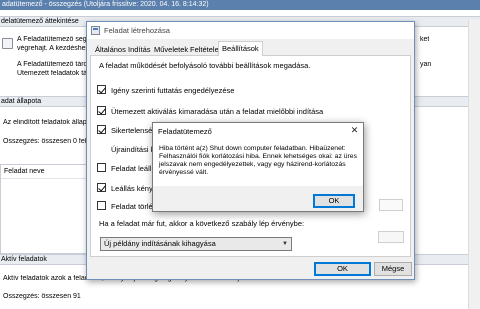  I want to click on allow-on-demand-label: Igény szerinti futtatás engedélyezése, so click(173, 90).